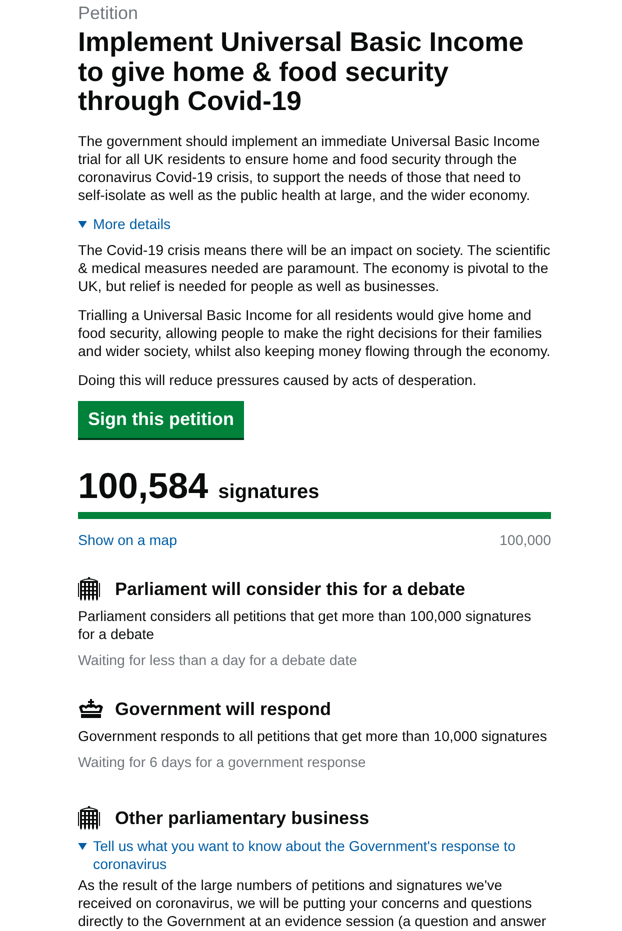 The height and width of the screenshot is (931, 622). I want to click on details-paragraph: Trialling a Universal Basic Income for all residents would give home and food security, allowing people to make the right decisions for their families and wider society, whilst also keeping money flowing through the economy., so click(314, 333).